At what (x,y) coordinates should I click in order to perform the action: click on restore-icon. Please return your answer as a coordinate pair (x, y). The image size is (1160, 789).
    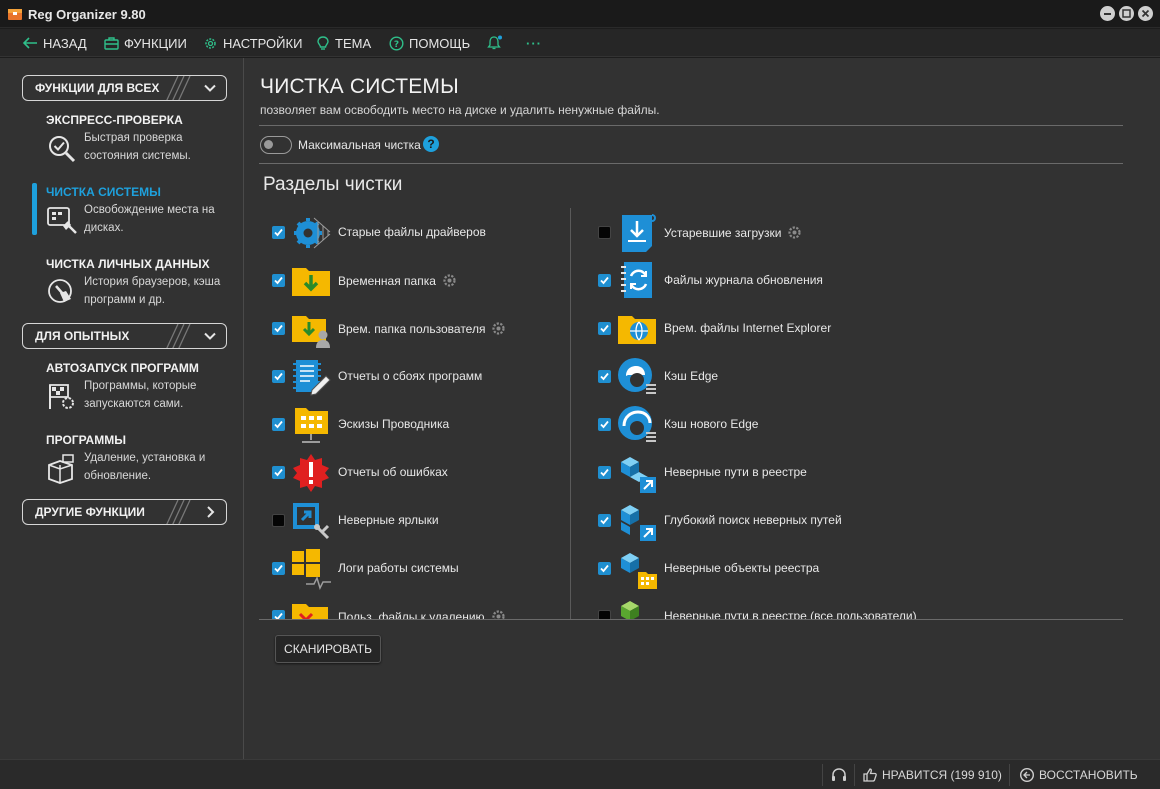
    Looking at the image, I should click on (1027, 775).